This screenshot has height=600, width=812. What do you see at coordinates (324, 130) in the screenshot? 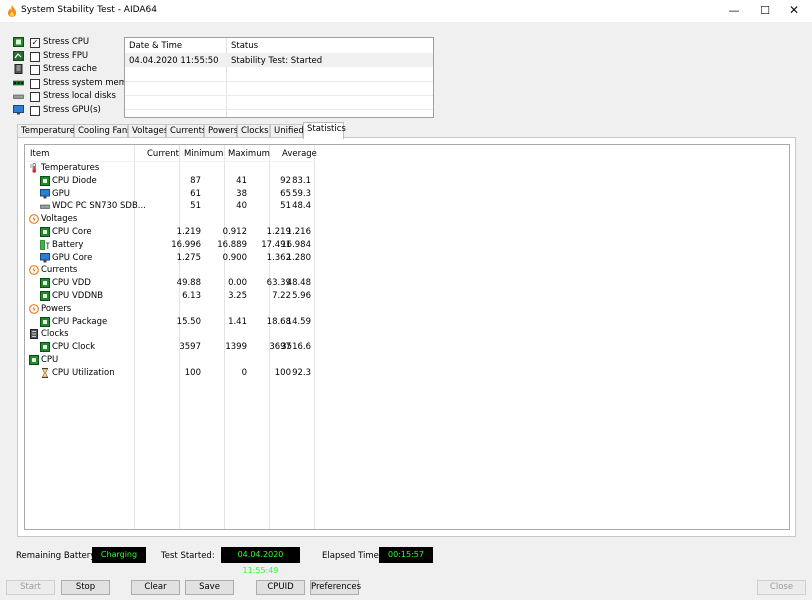
I see `tab-statistics: Statistics` at bounding box center [324, 130].